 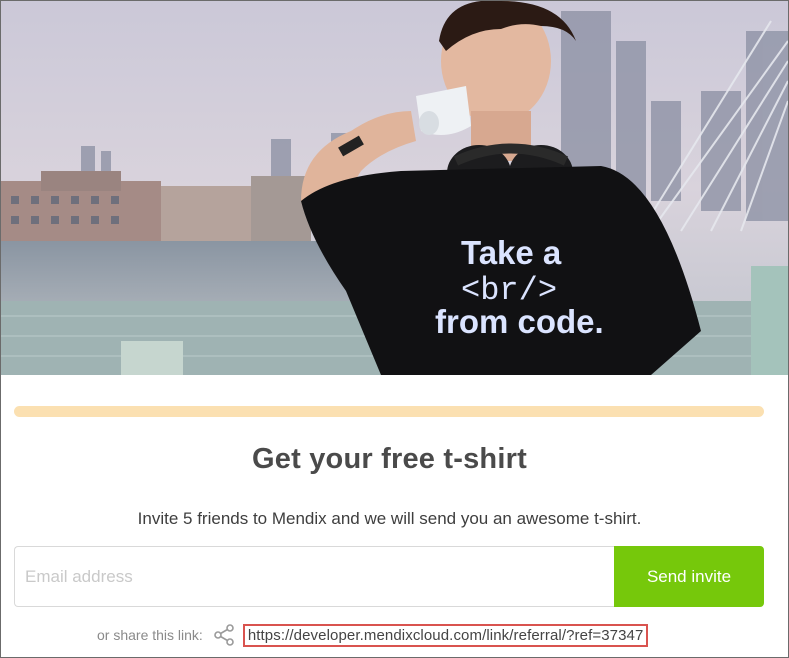 I want to click on share-icon, so click(x=224, y=635).